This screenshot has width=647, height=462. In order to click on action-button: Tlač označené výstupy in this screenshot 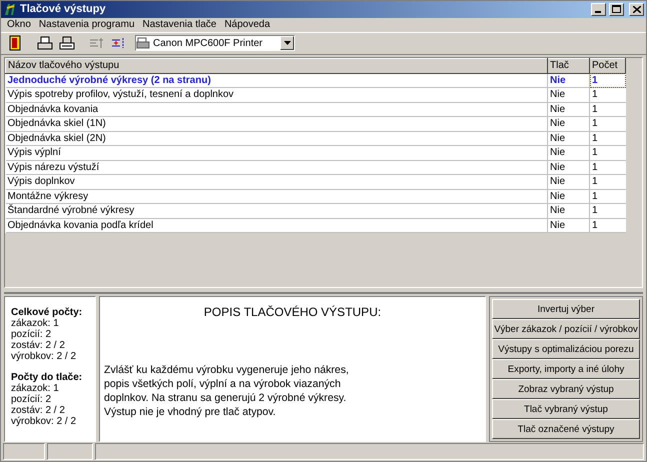, I will do `click(566, 429)`.